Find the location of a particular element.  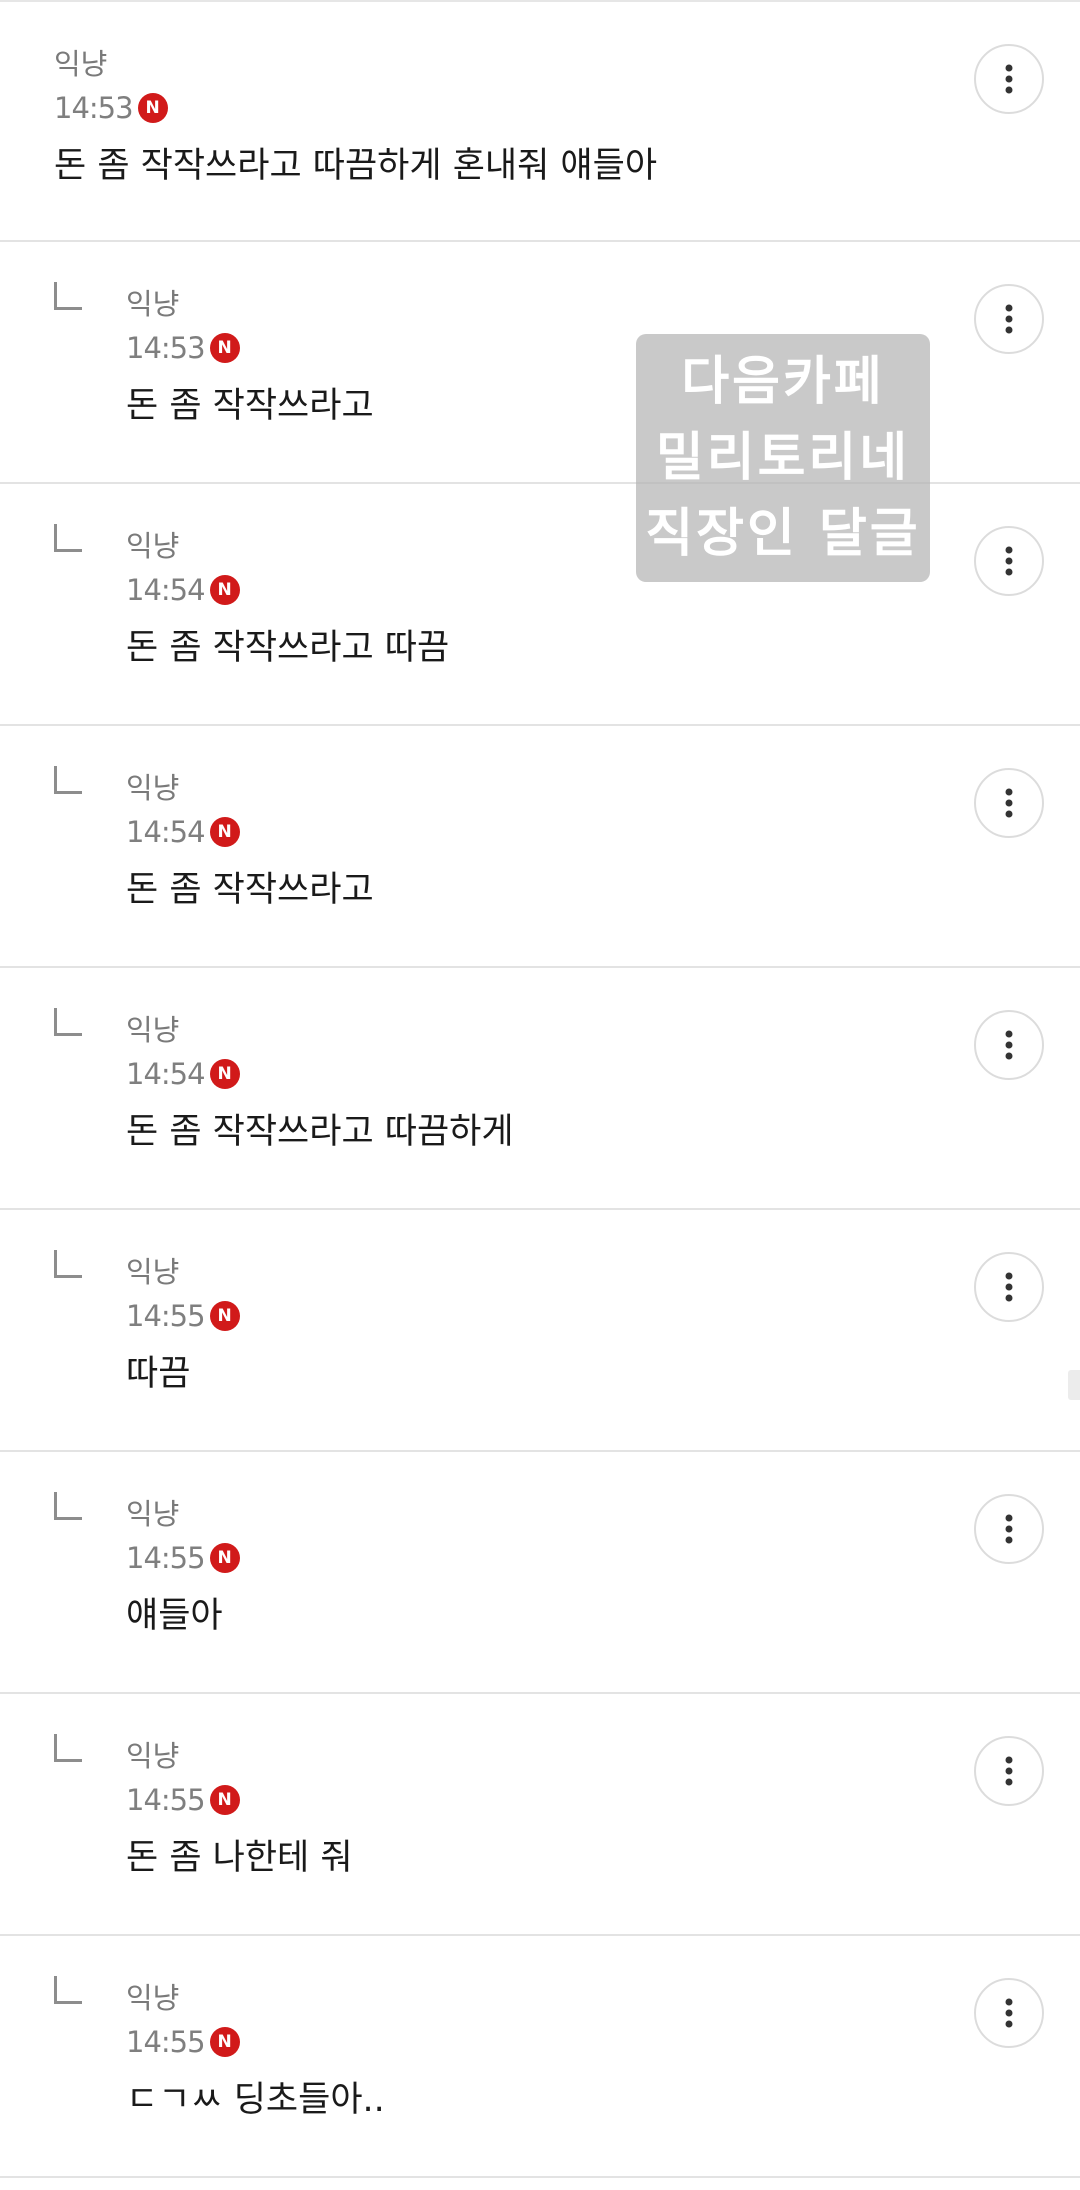

scroll-indicator is located at coordinates (1074, 1385).